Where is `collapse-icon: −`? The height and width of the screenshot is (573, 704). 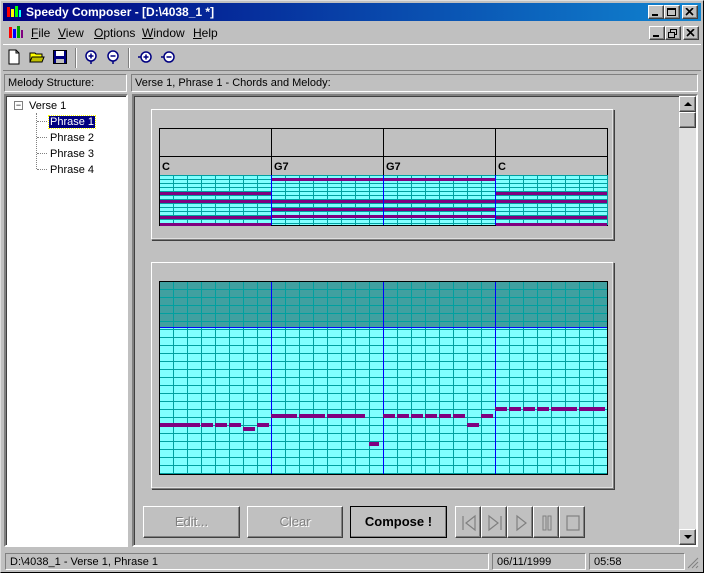 collapse-icon: − is located at coordinates (18, 105).